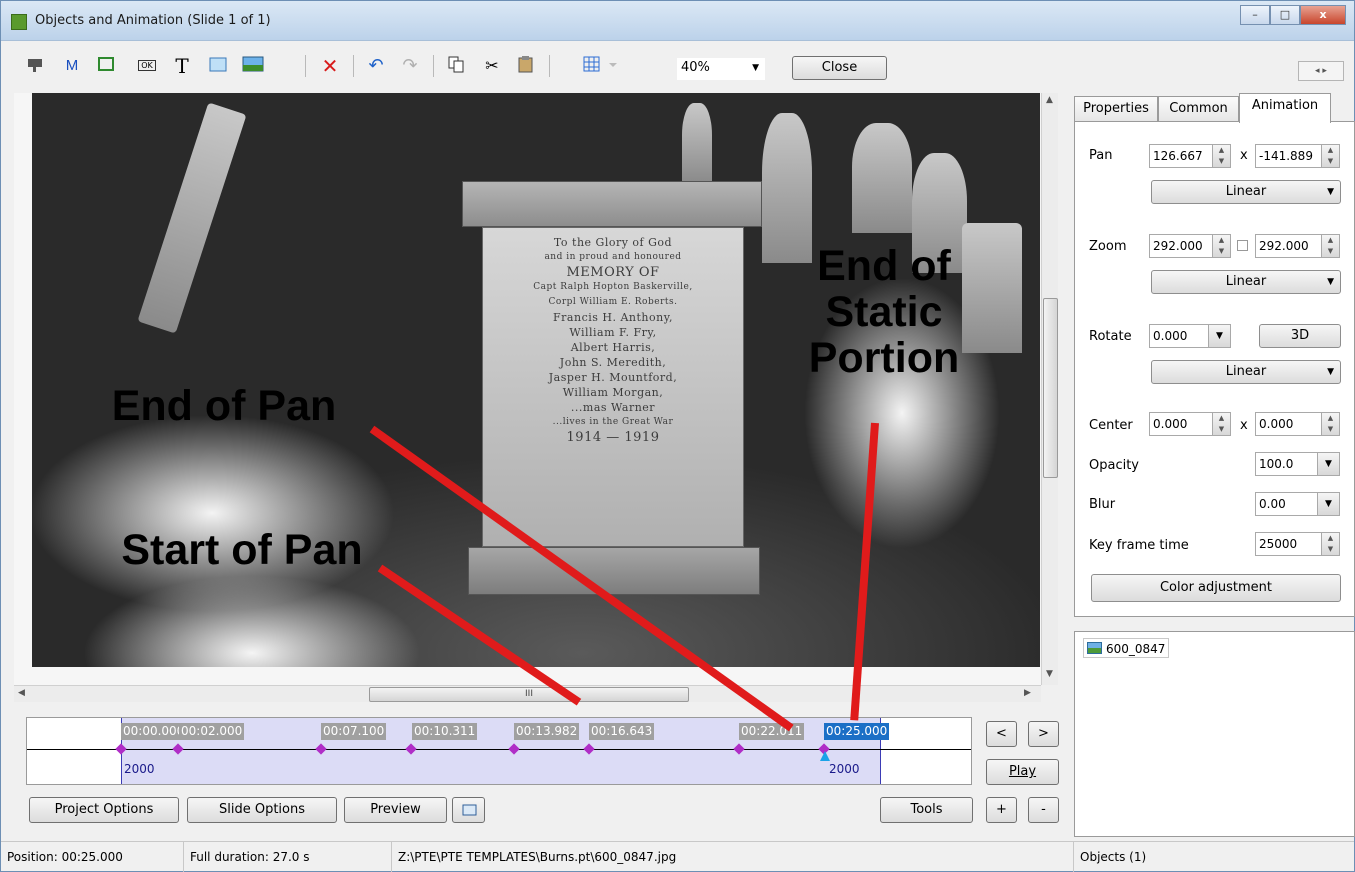 Image resolution: width=1355 pixels, height=872 pixels. I want to click on inscription-line: William Morgan,, so click(613, 392).